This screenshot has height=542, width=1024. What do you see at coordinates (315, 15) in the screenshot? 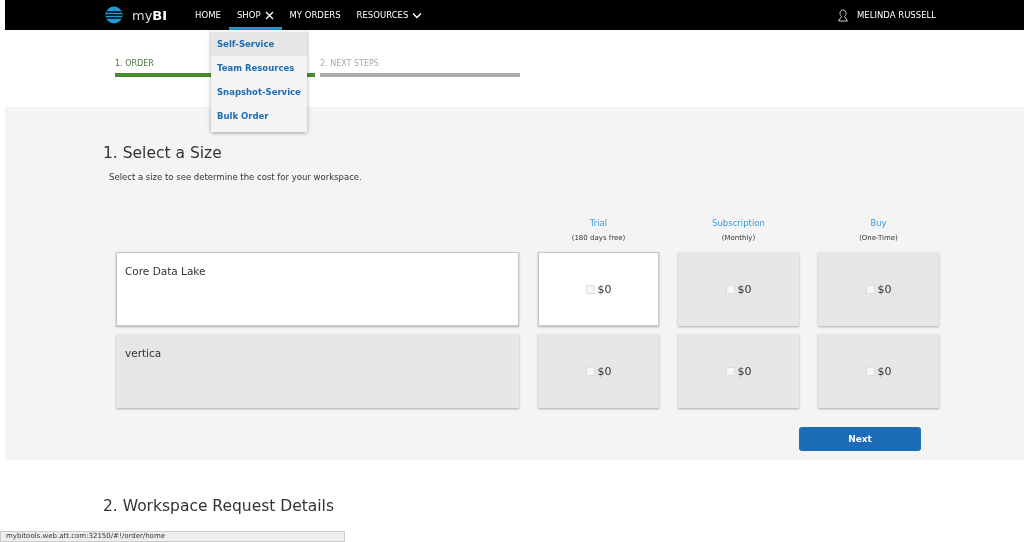
I see `nav-tab: MY ORDERS` at bounding box center [315, 15].